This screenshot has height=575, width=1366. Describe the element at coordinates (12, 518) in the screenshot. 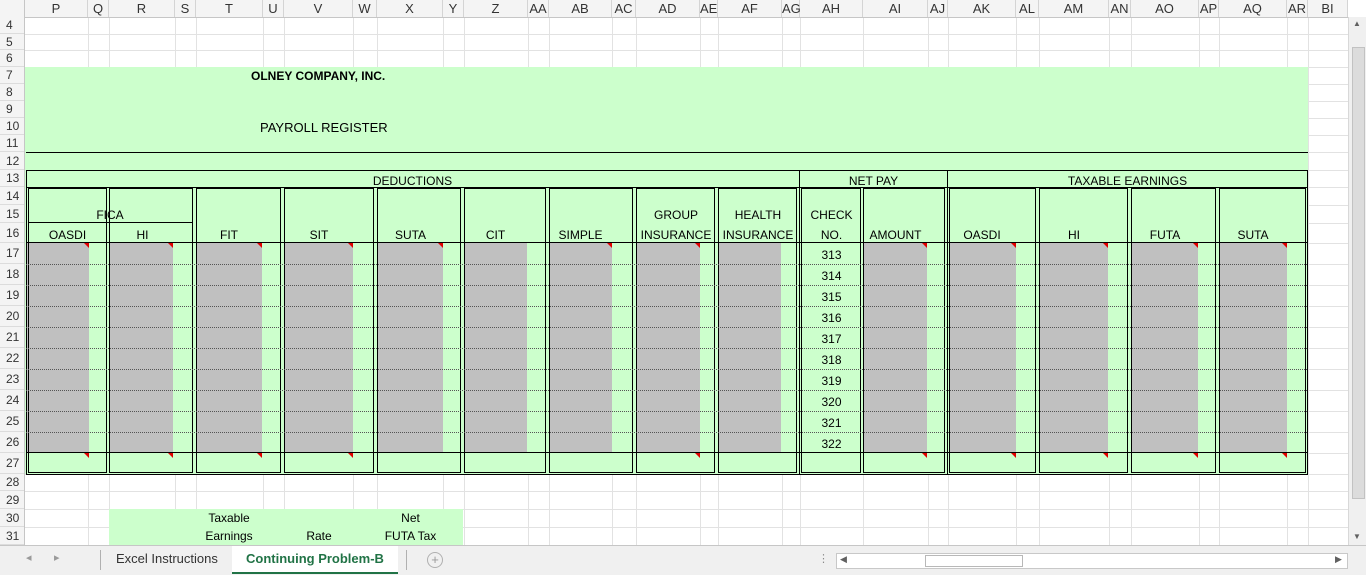

I see `row-header-30: 30` at that location.